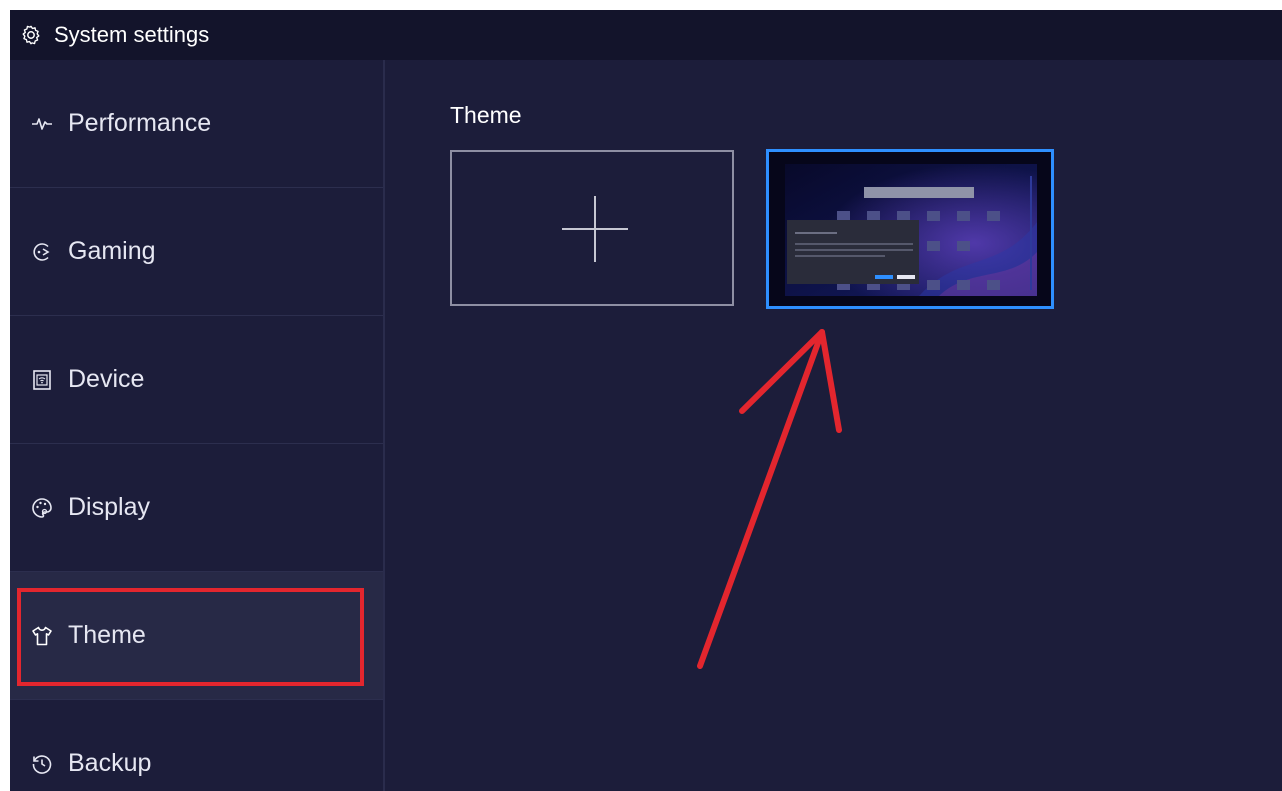  I want to click on sidebar-item-label: Display, so click(109, 507).